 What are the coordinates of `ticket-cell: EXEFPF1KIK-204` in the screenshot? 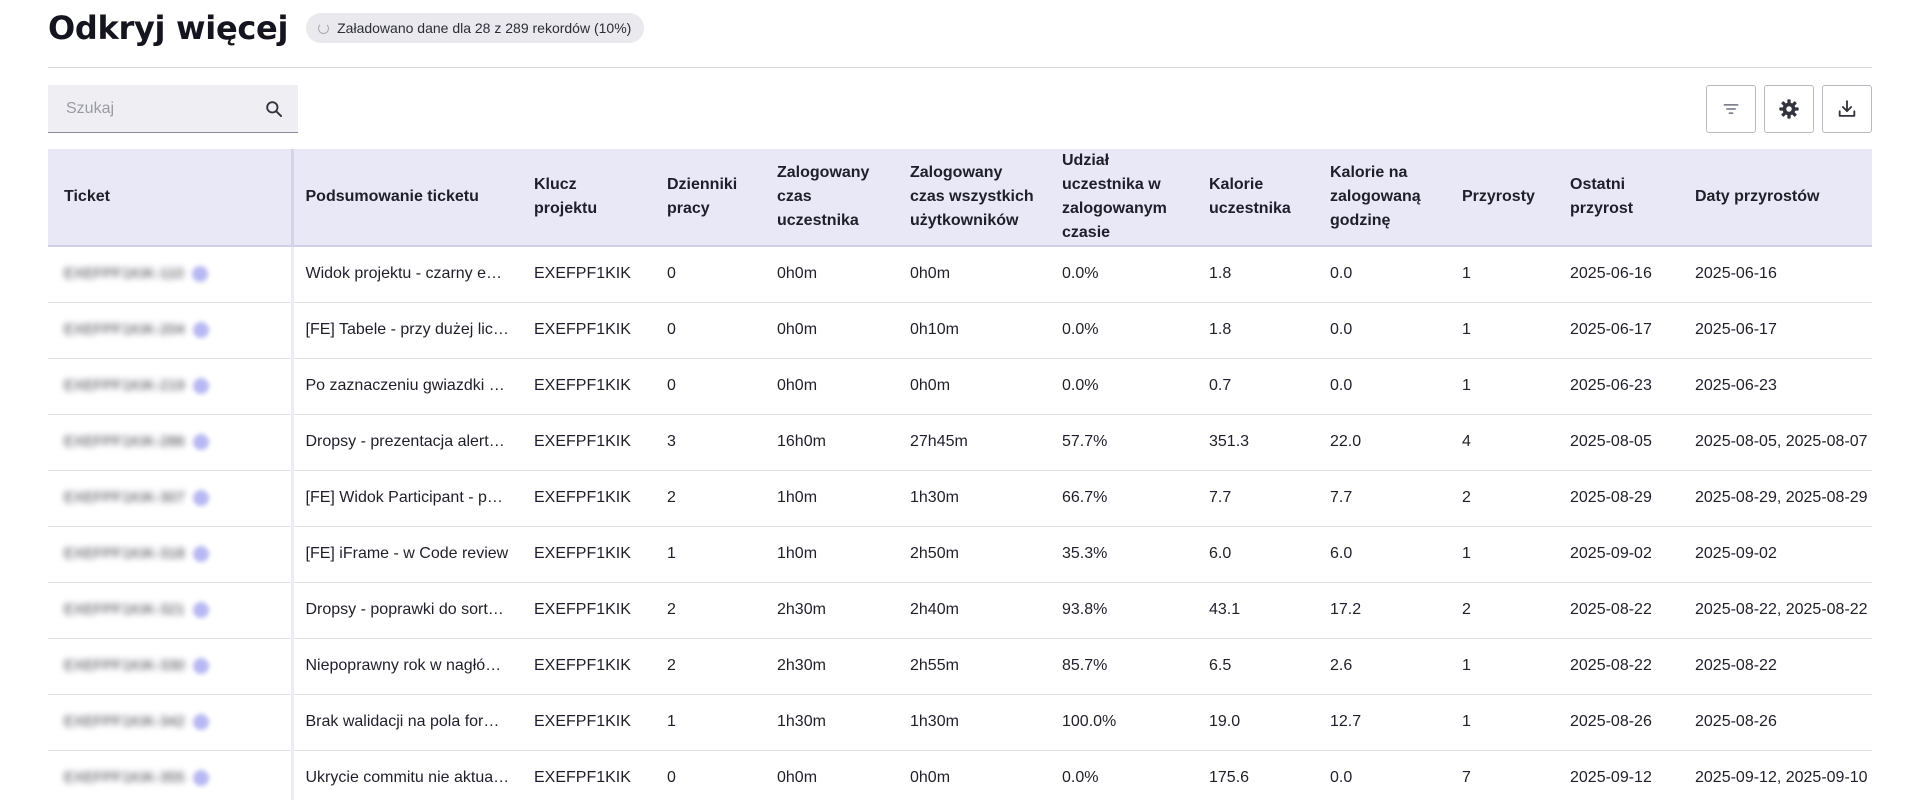 It's located at (171, 330).